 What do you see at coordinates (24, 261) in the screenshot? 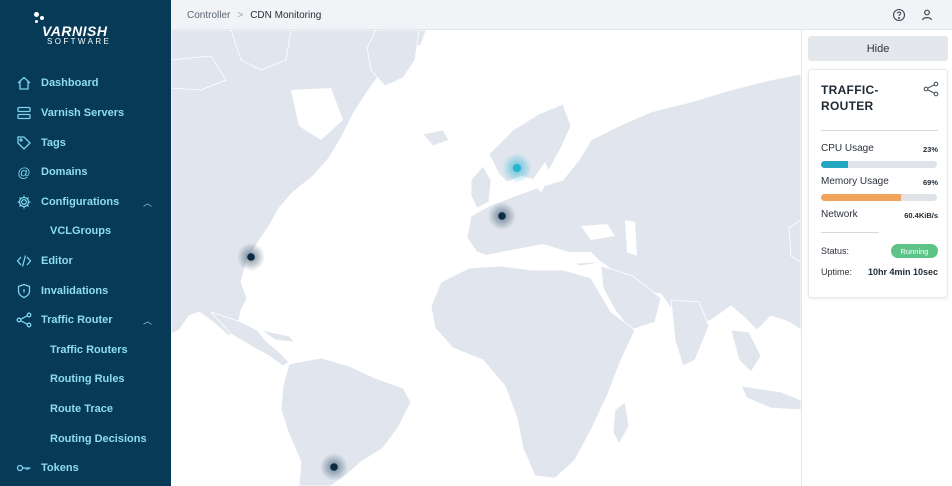
I see `code-icon` at bounding box center [24, 261].